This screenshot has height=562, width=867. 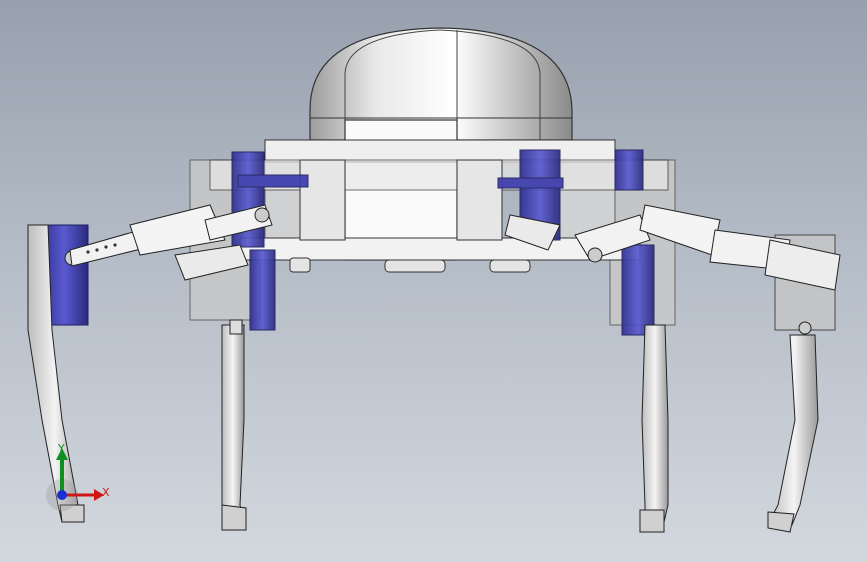 What do you see at coordinates (106, 492) in the screenshot?
I see `x-axis-label: X` at bounding box center [106, 492].